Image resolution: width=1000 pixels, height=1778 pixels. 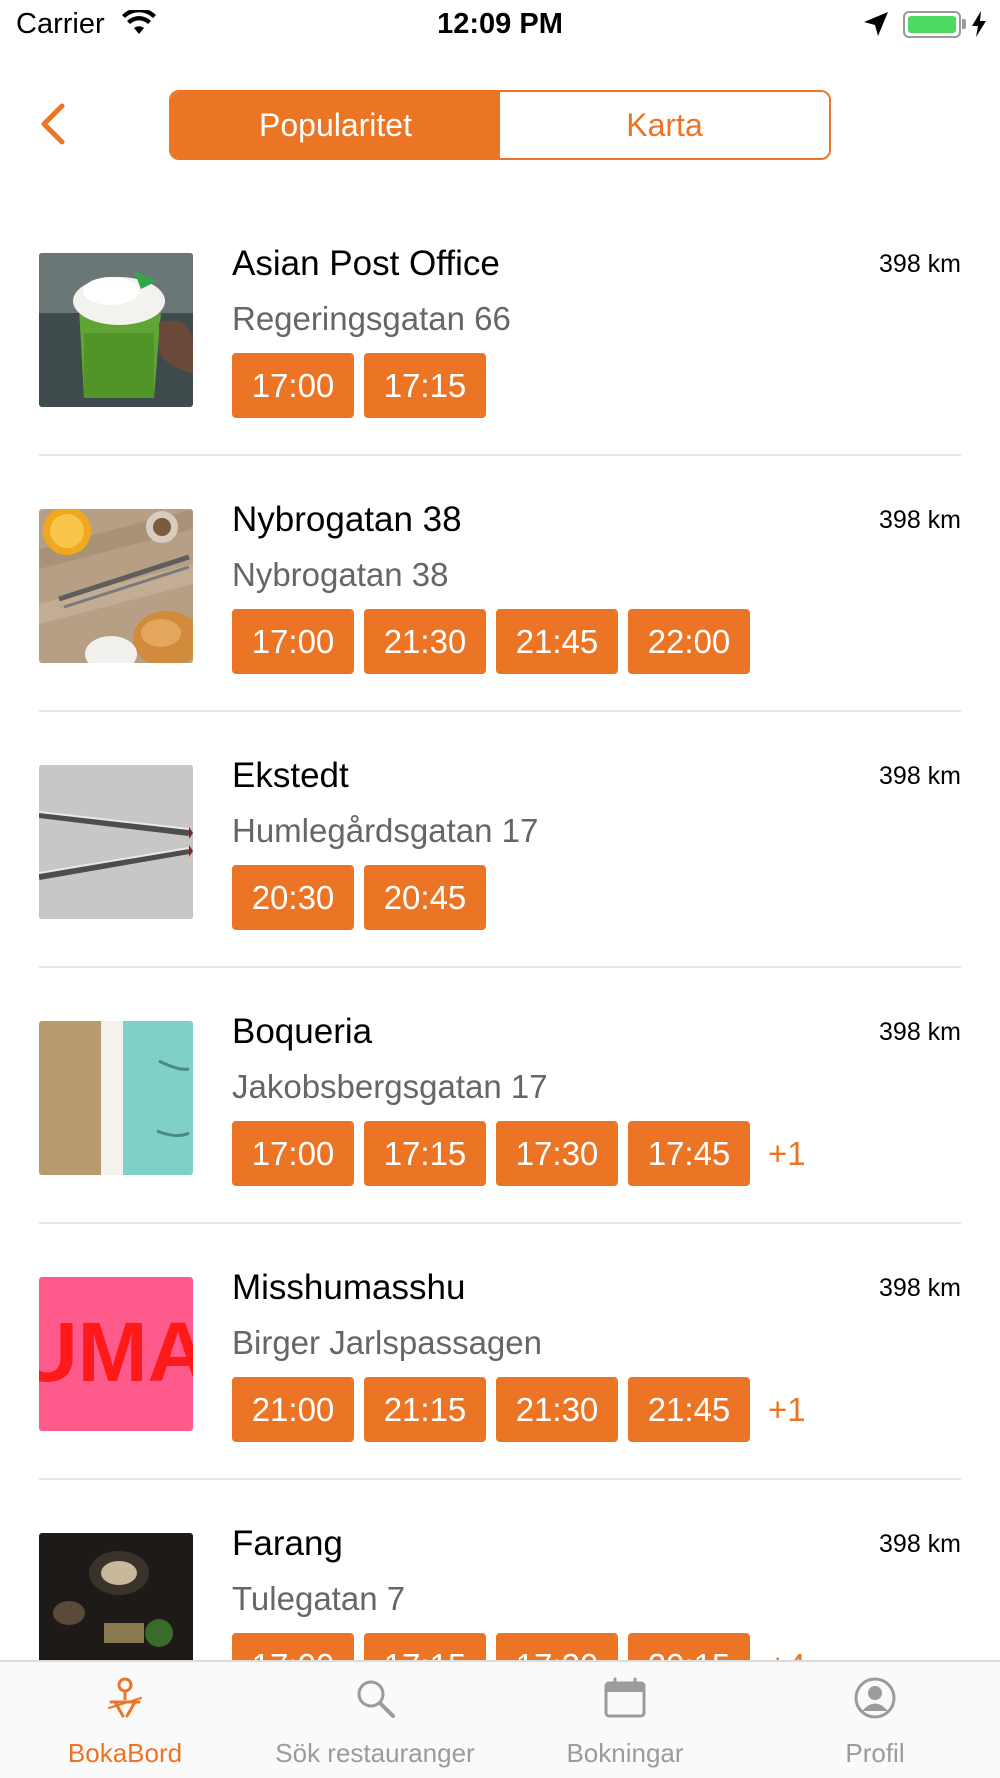 What do you see at coordinates (359, 897) in the screenshot?
I see `time-slots: 20:30 20:45` at bounding box center [359, 897].